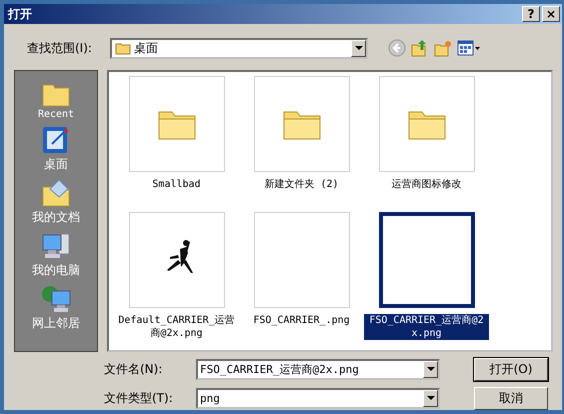  I want to click on file-item: 新建文件夹 (2), so click(301, 144).